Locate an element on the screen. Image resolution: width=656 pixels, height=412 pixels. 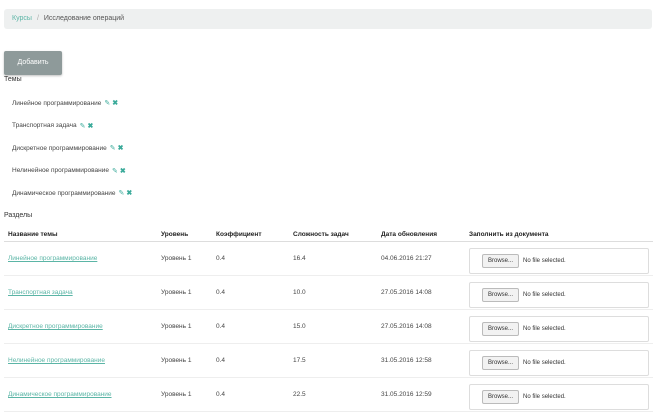
section-difficulty: 22.5 is located at coordinates (333, 394).